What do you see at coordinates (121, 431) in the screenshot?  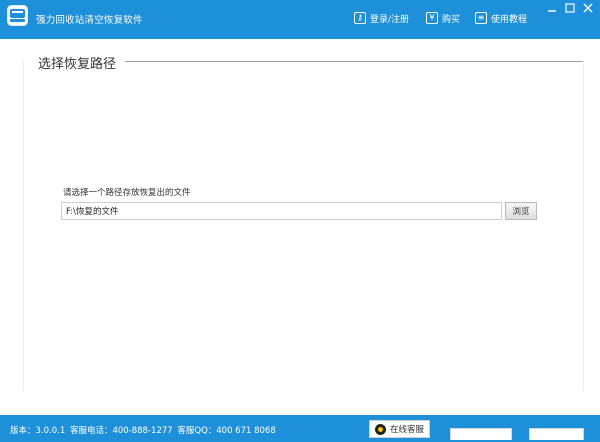 I see `phone-text: 客服电话：400-888-1277` at bounding box center [121, 431].